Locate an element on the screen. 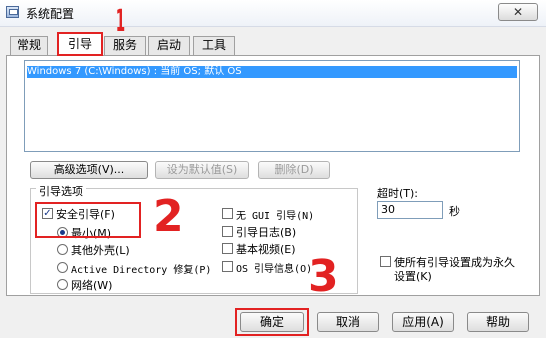 The height and width of the screenshot is (338, 546). tab-label: 服务 is located at coordinates (124, 45).